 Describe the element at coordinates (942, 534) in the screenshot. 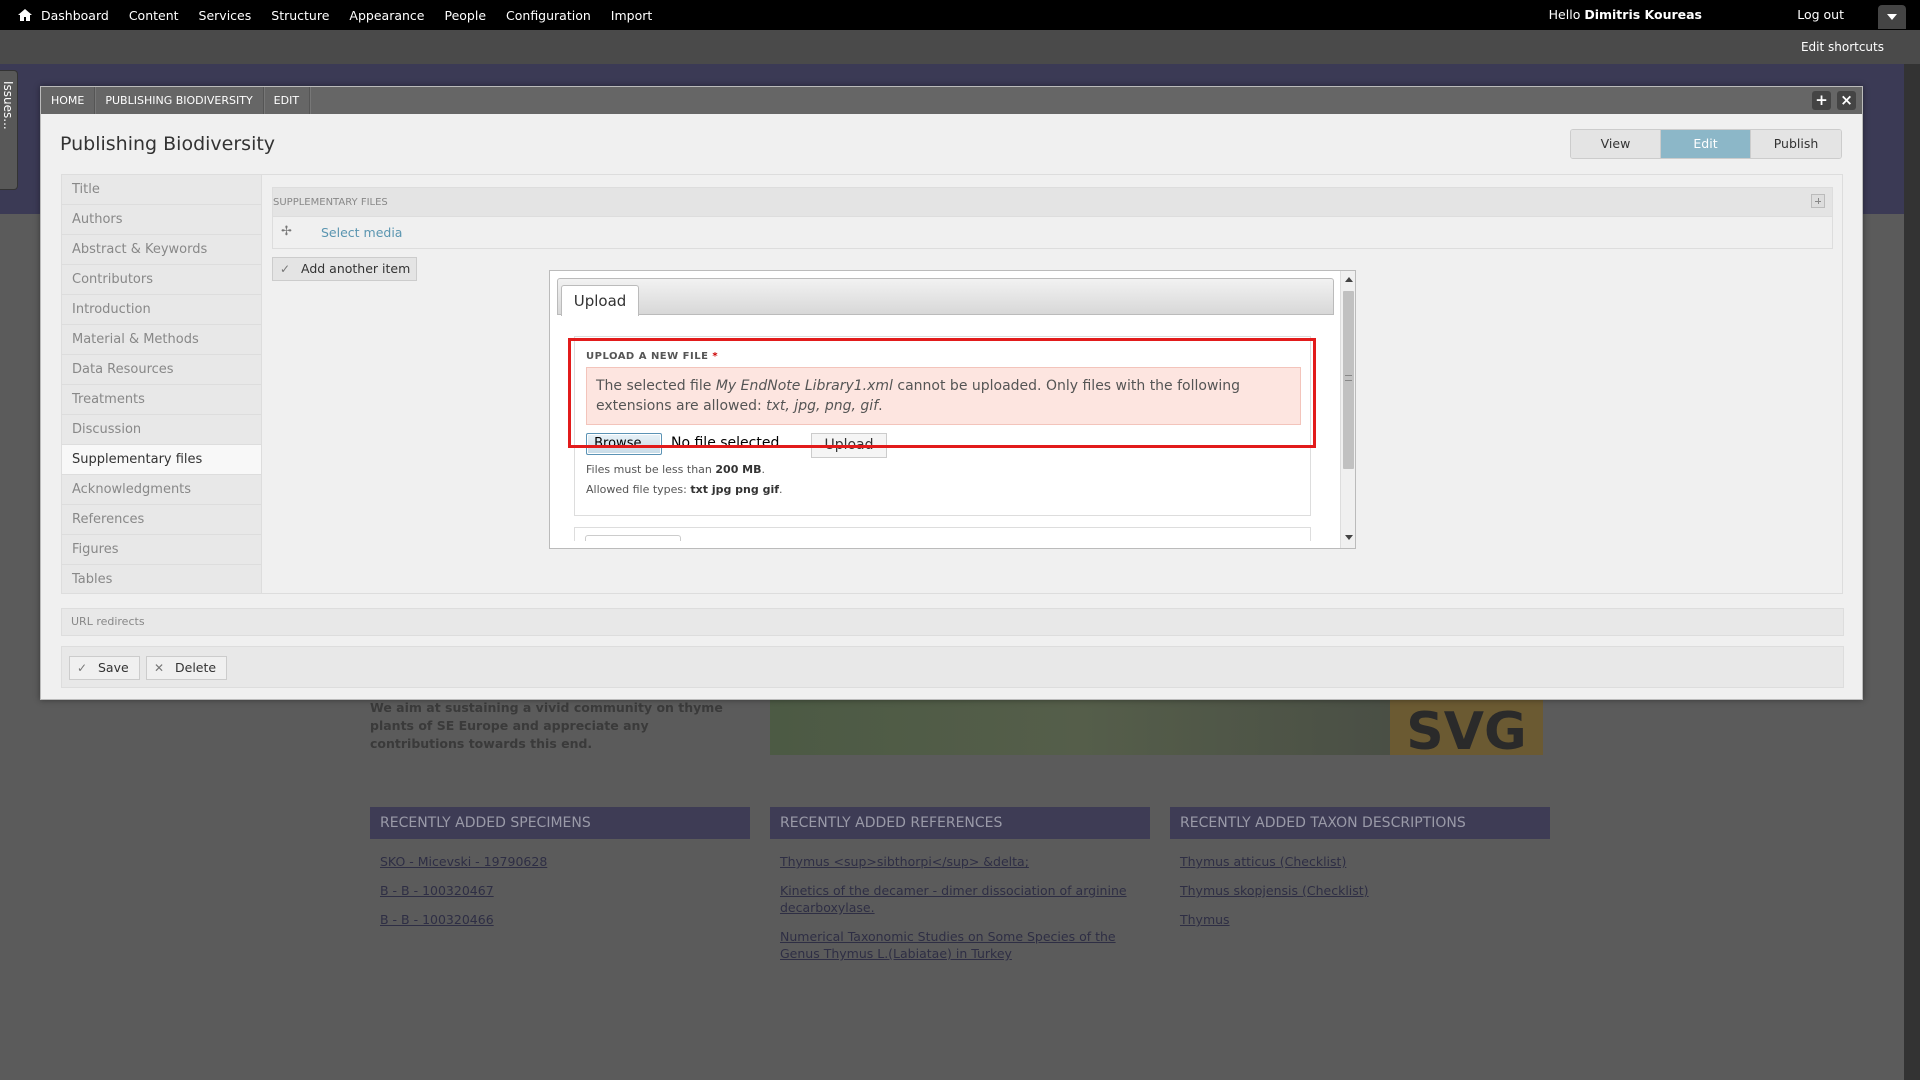

I see `next-fieldset` at that location.